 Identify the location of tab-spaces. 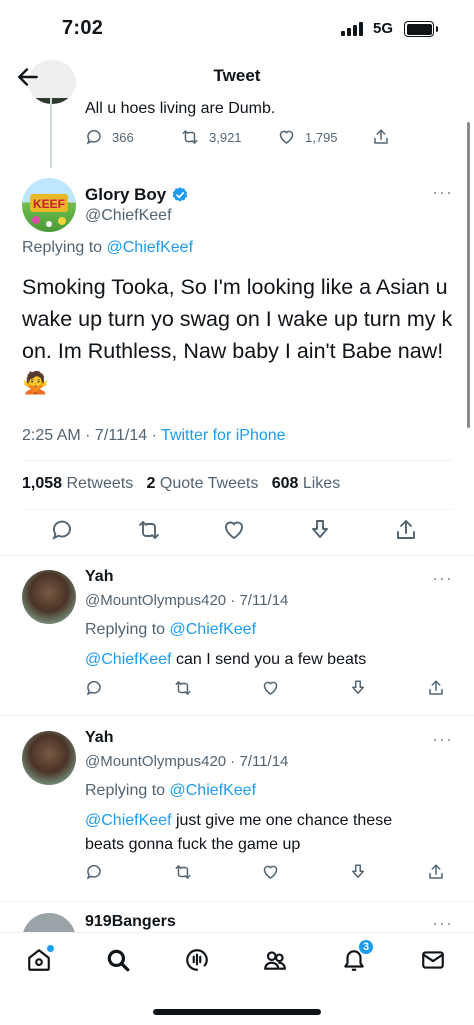
(197, 960).